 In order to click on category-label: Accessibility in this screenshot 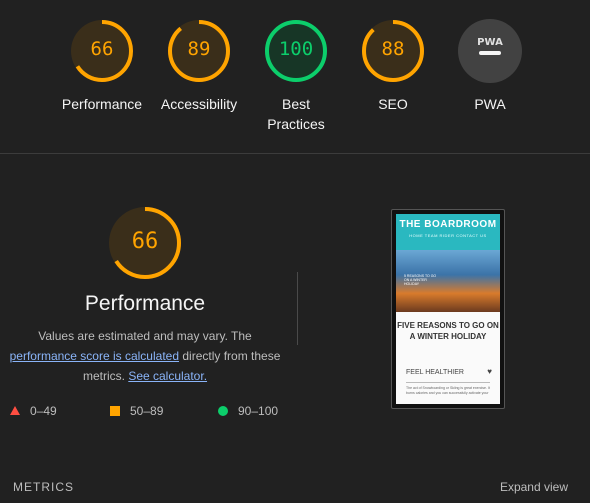, I will do `click(199, 104)`.